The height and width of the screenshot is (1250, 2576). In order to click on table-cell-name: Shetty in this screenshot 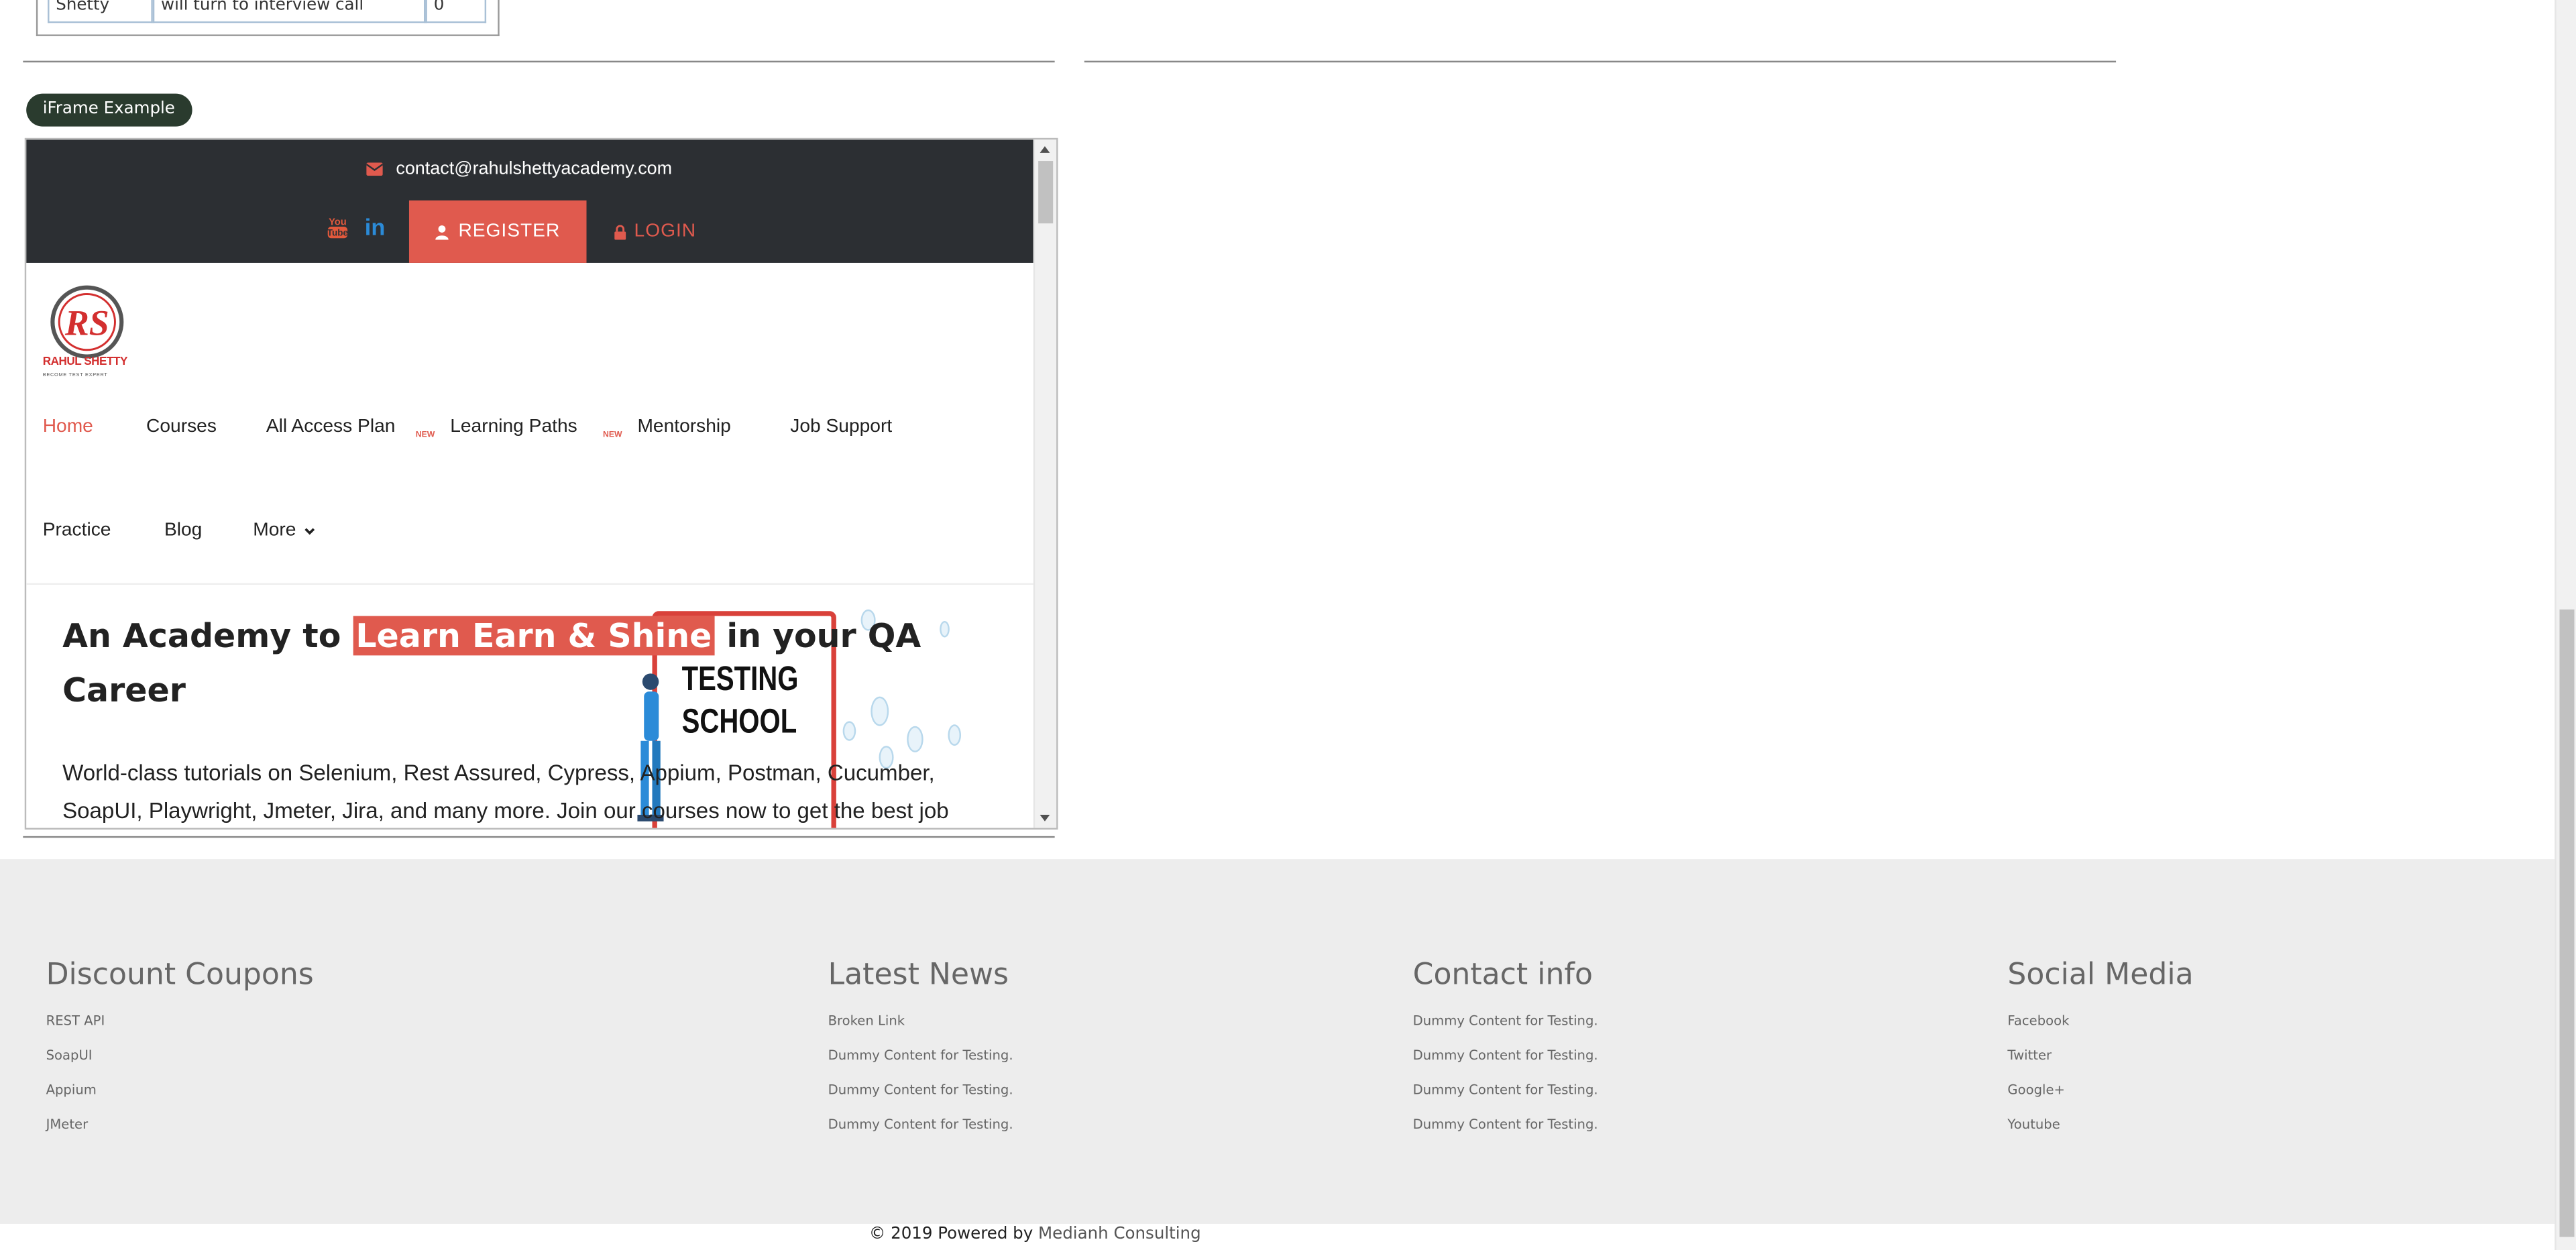, I will do `click(100, 11)`.